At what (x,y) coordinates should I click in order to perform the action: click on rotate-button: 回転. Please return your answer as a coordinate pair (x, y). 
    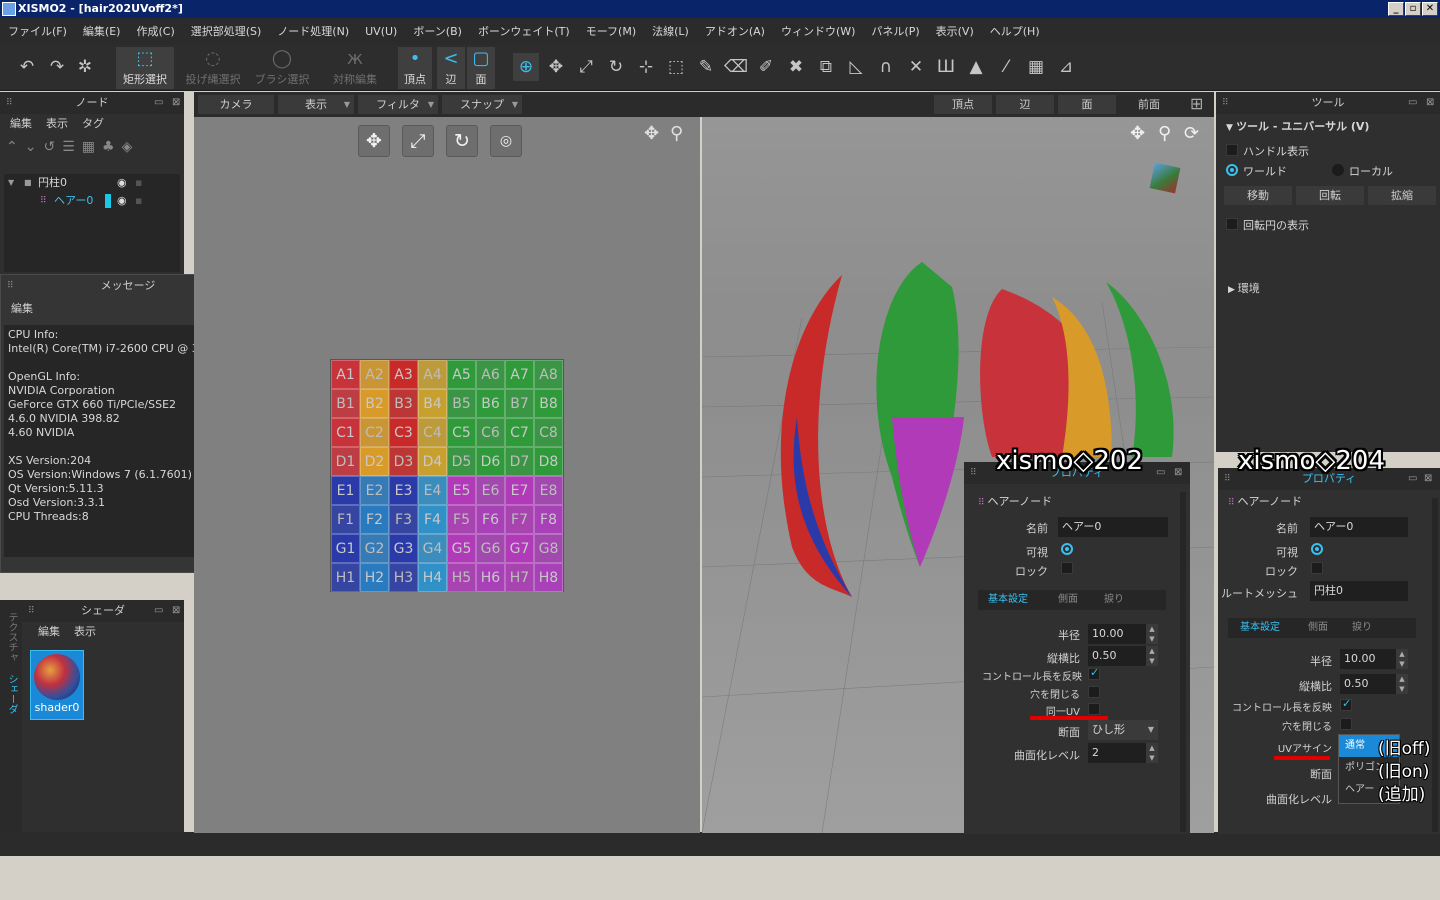
    Looking at the image, I should click on (1330, 195).